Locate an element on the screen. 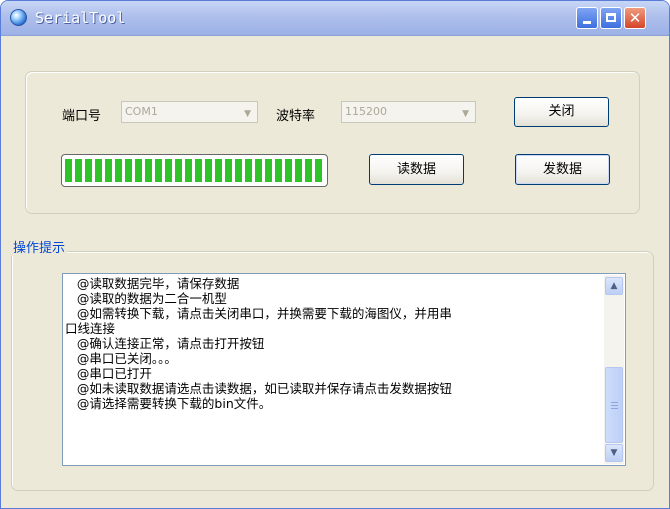 The width and height of the screenshot is (670, 509). log-line: @如需转换下载，请点击关闭串口，并换需要下载的海图仪，并用串 is located at coordinates (258, 313).